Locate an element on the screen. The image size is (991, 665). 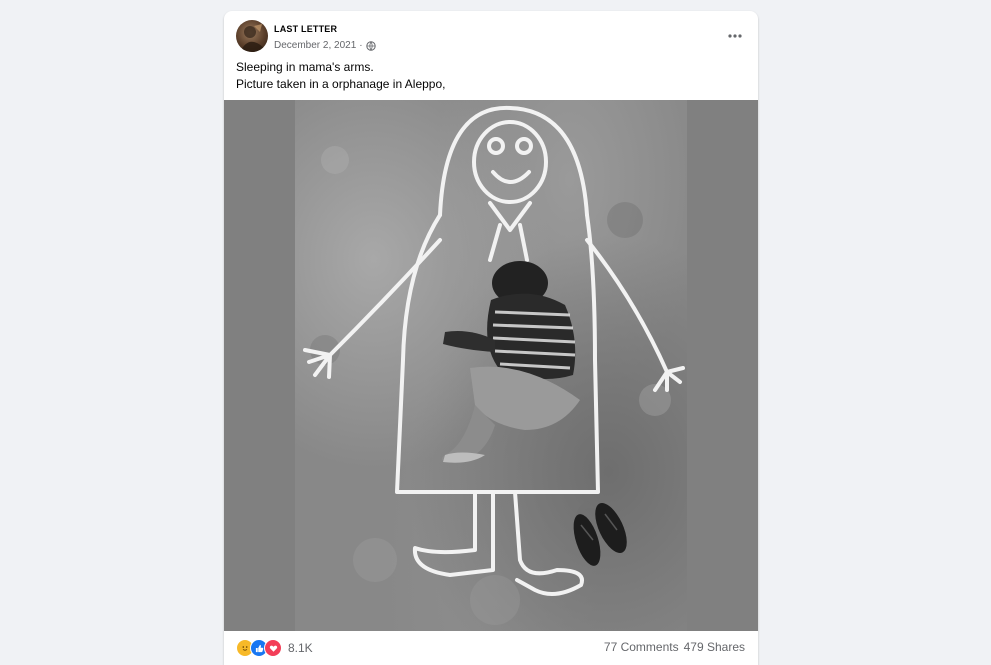
reactions-summary: 8.1K is located at coordinates (274, 648).